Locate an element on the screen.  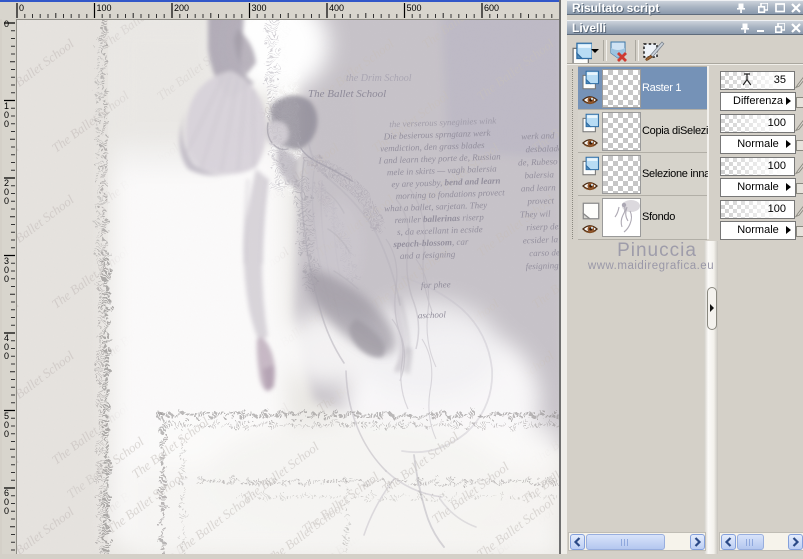
svg-text: 100 is located at coordinates (104, 8).